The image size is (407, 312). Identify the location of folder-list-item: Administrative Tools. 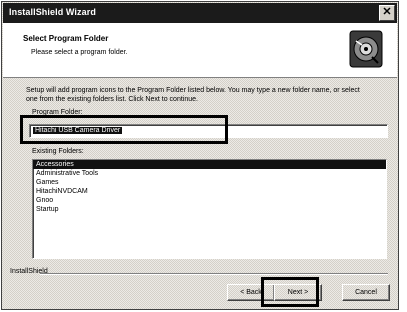
(209, 173).